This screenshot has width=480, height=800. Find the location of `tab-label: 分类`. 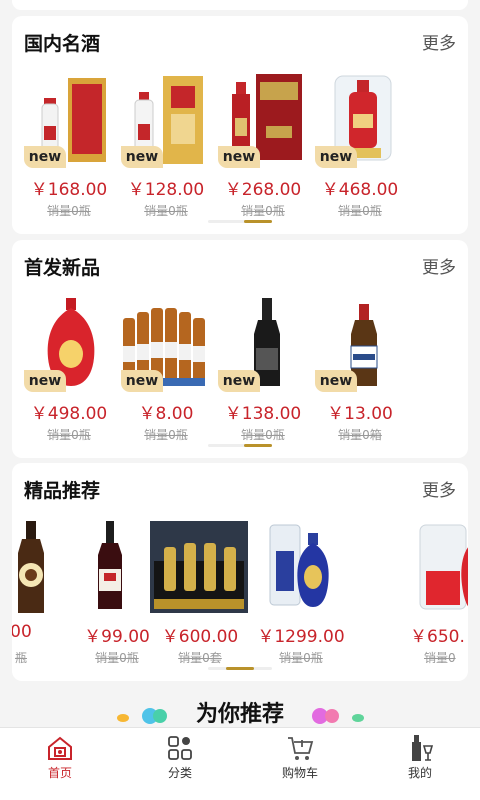

tab-label: 分类 is located at coordinates (179, 773).